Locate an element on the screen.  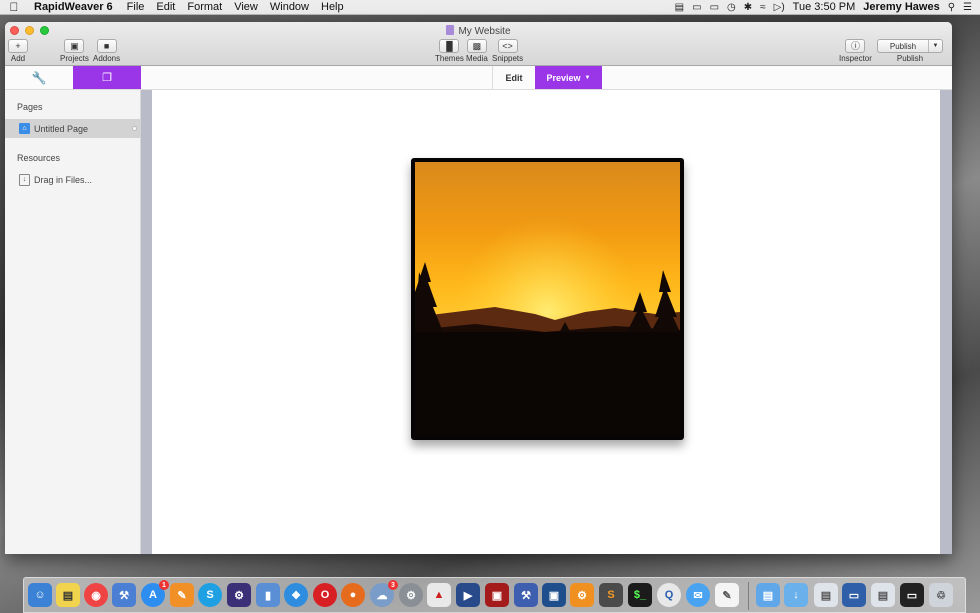
unpublished-indicator is located at coordinates (134, 128).